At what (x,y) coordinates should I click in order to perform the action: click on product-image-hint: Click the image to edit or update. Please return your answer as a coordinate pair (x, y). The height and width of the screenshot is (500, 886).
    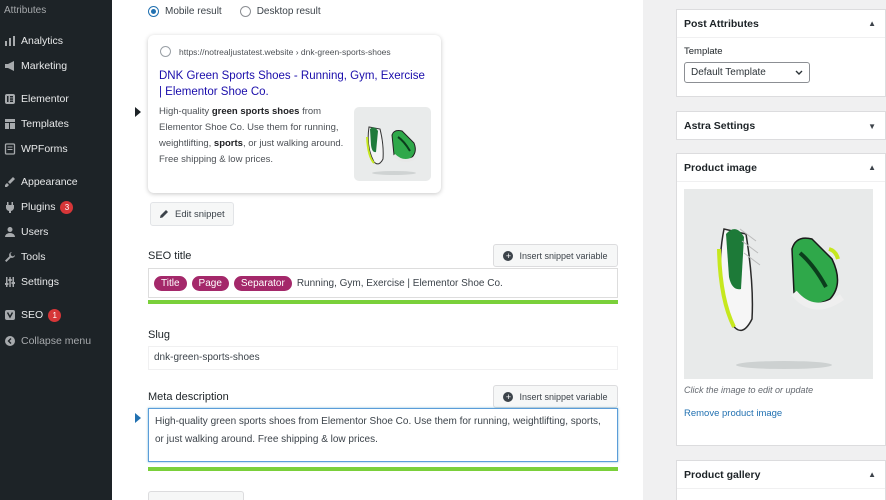
    Looking at the image, I should click on (749, 390).